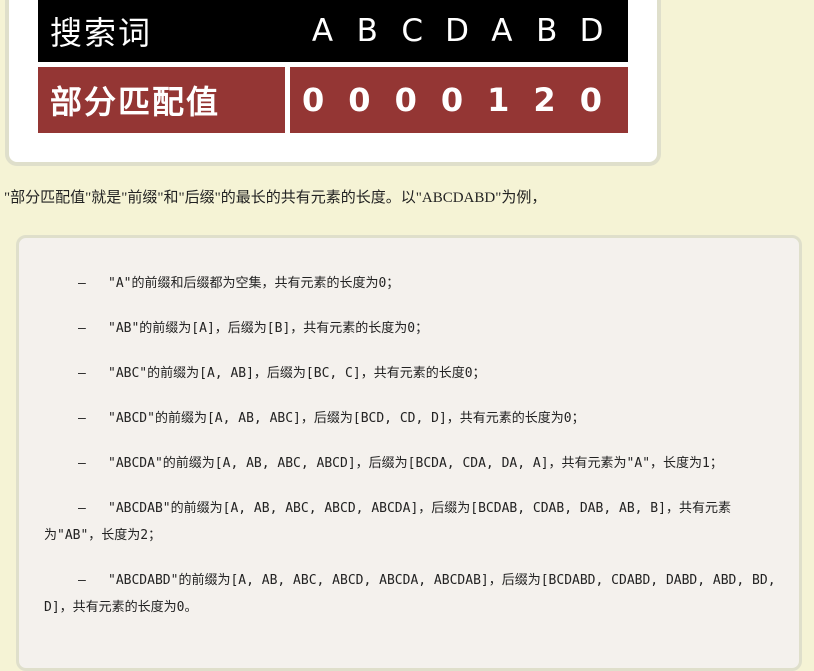 This screenshot has width=814, height=671. What do you see at coordinates (412, 31) in the screenshot?
I see `search-char: C` at bounding box center [412, 31].